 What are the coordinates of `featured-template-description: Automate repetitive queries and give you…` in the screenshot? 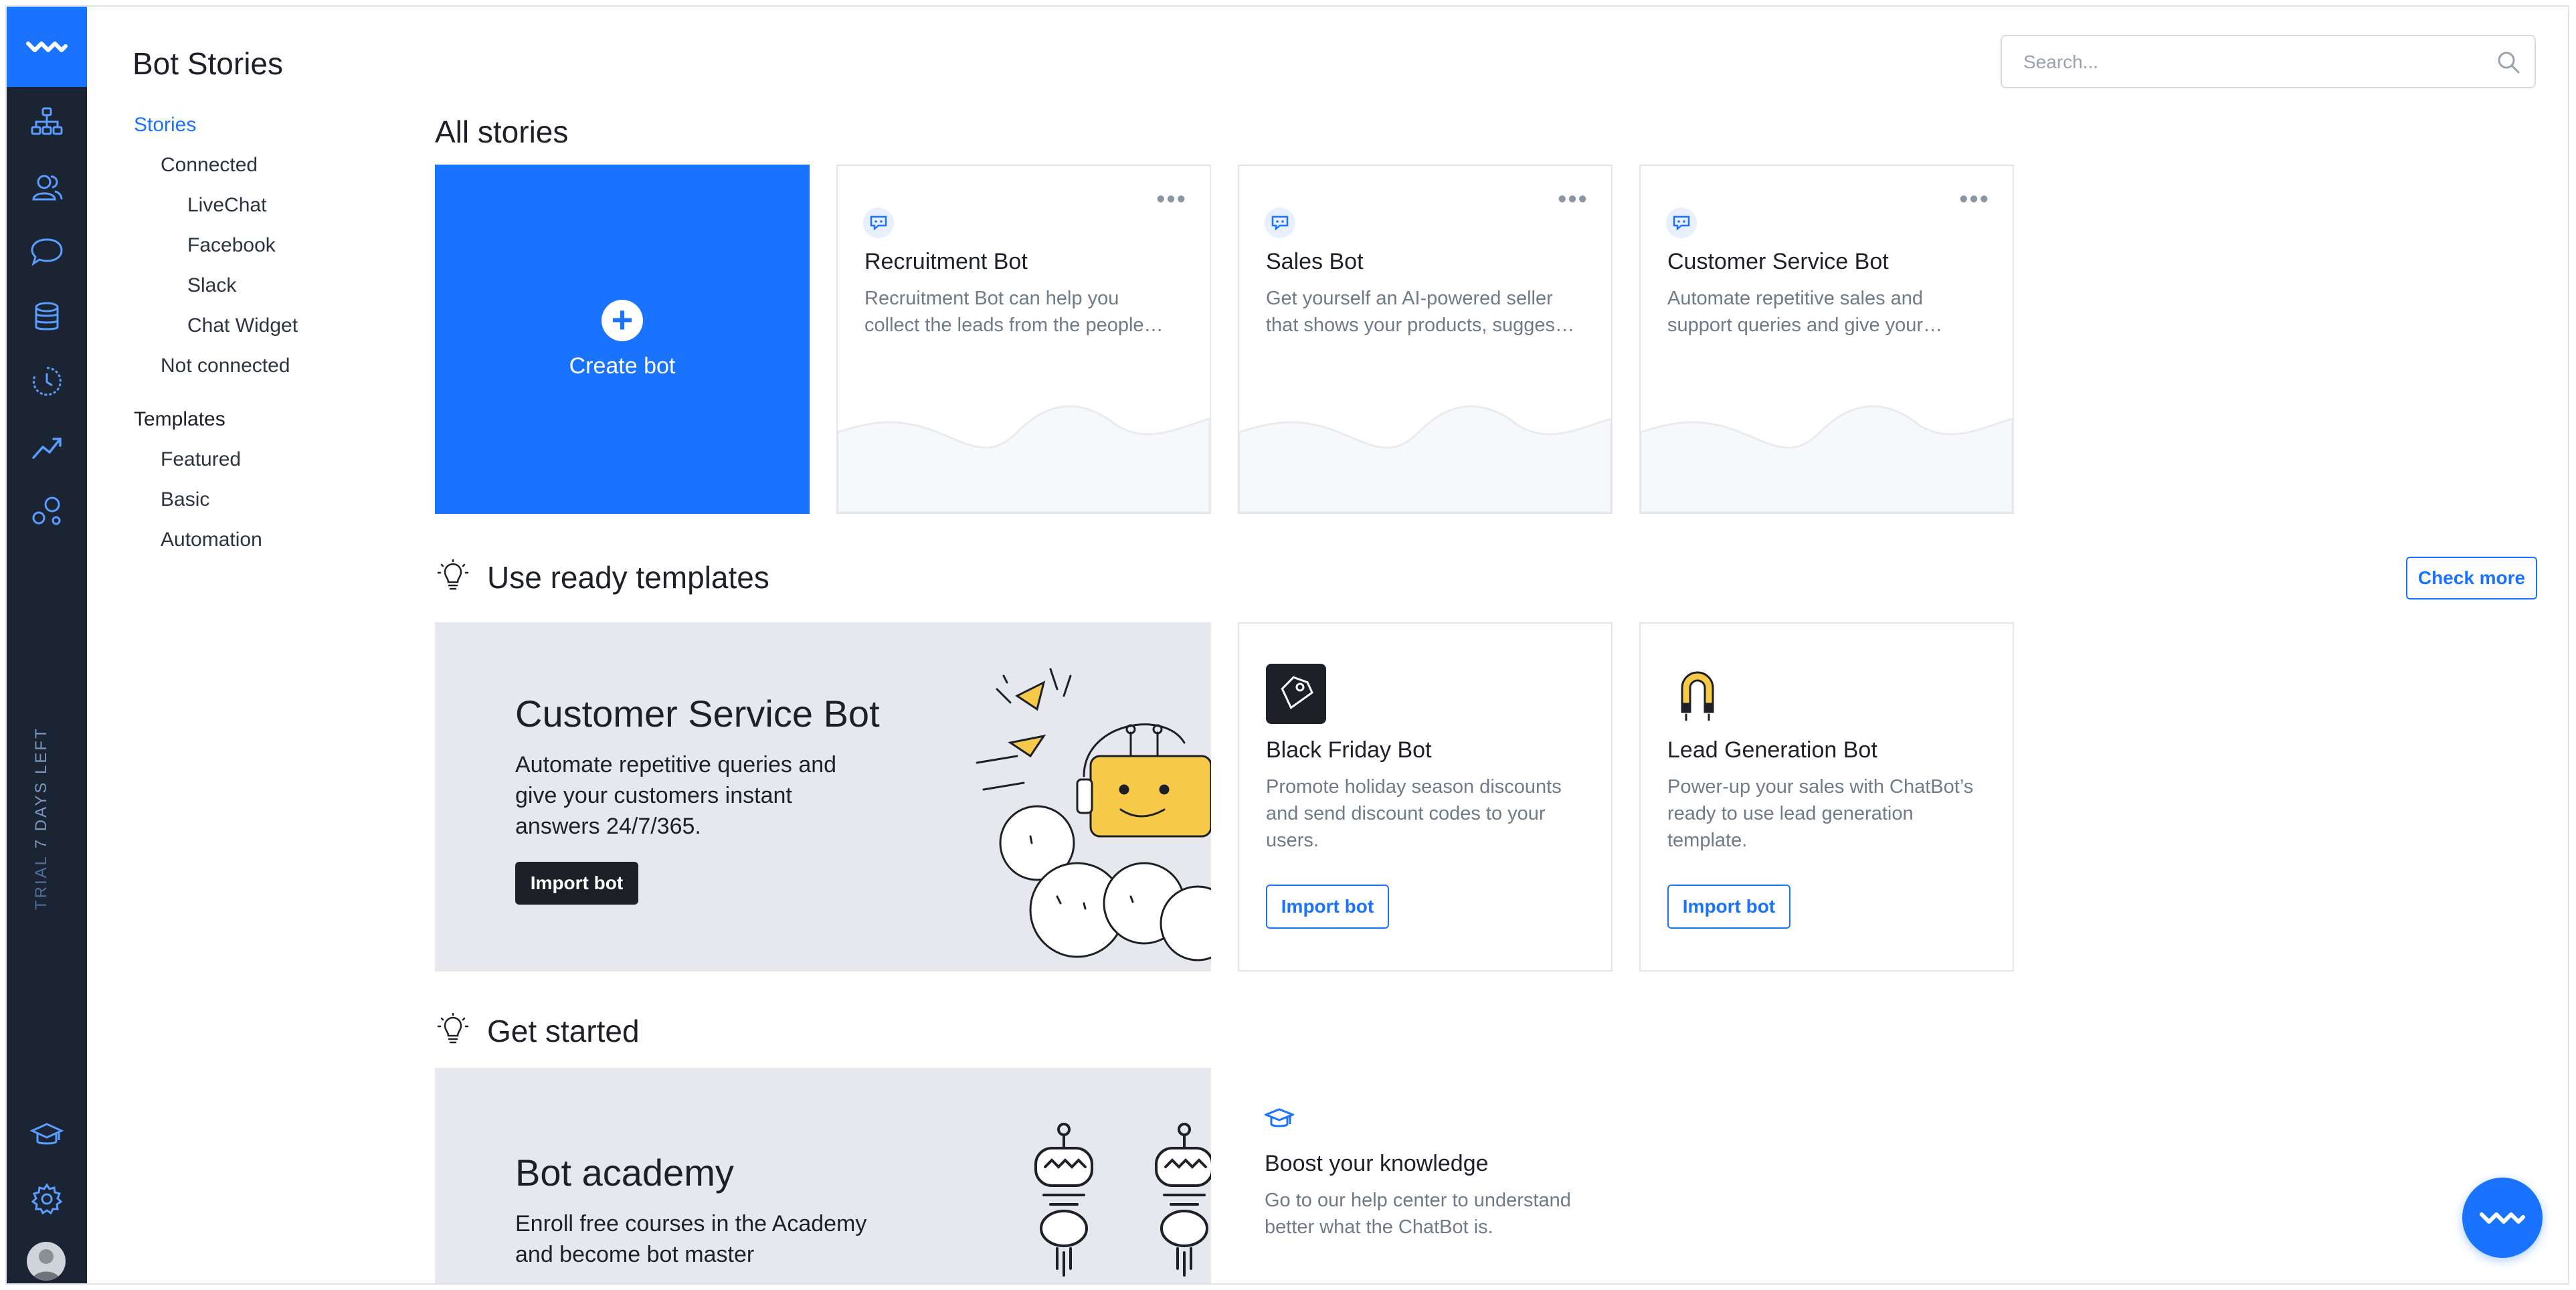 It's located at (689, 795).